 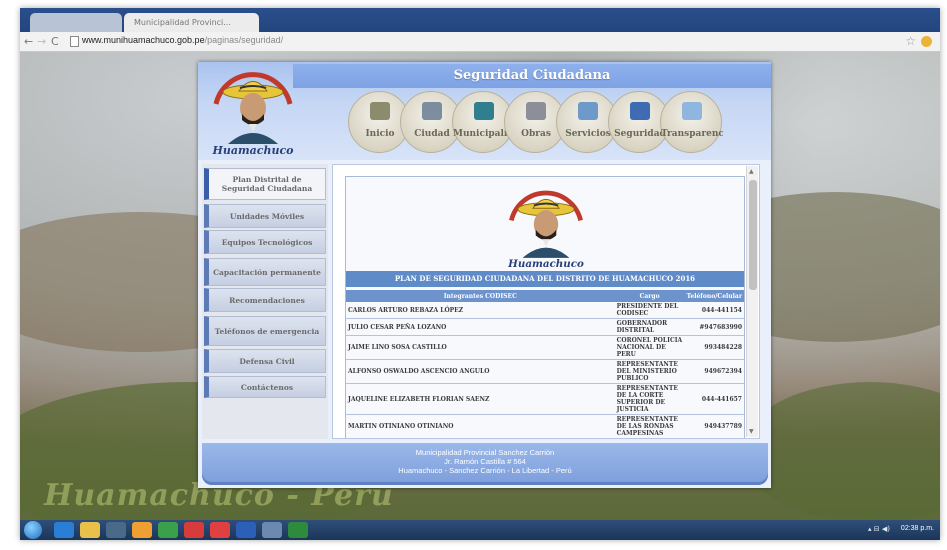 I want to click on magnifier-icon, so click(x=692, y=111).